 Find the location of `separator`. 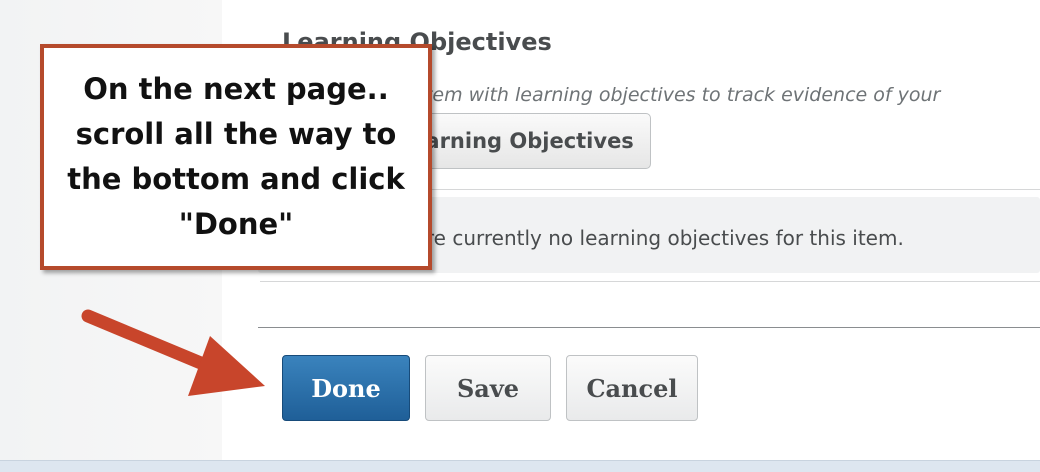

separator is located at coordinates (650, 281).